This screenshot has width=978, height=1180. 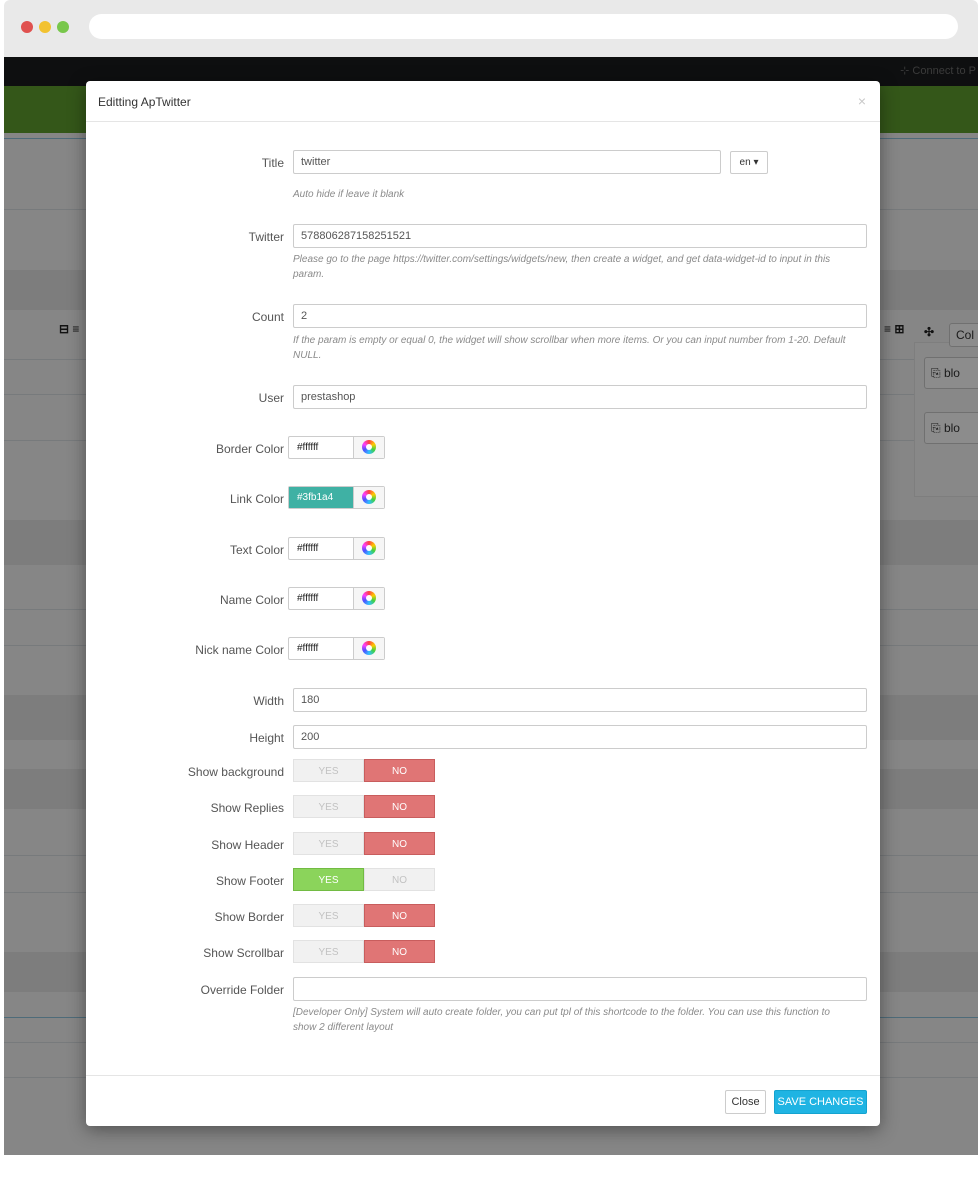 I want to click on name-color-field: #ffffff, so click(x=336, y=598).